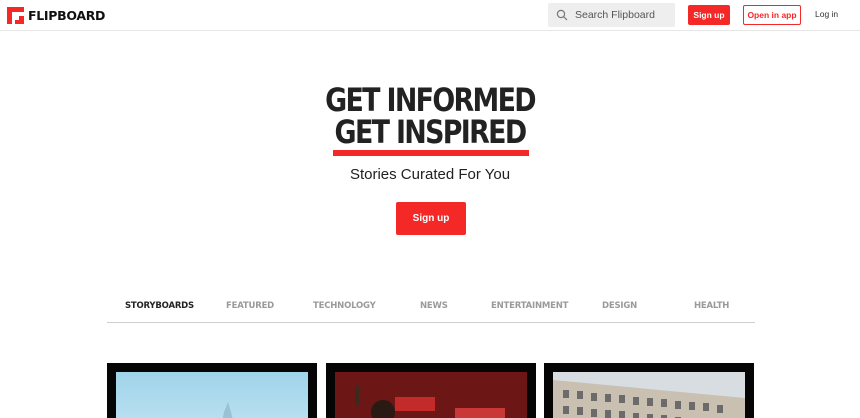  I want to click on tab-design: DESIGN, so click(619, 306).